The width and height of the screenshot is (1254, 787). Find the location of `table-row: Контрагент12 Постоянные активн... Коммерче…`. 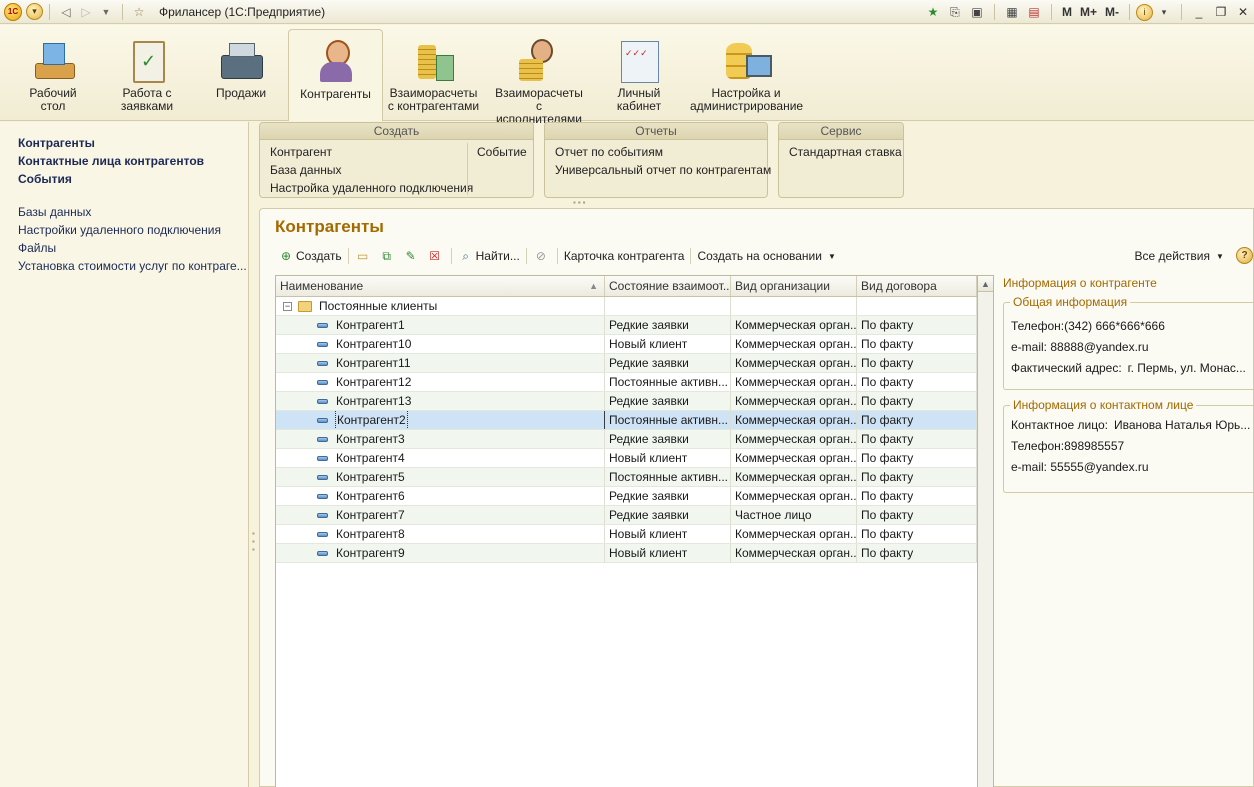

table-row: Контрагент12 Постоянные активн... Коммерче… is located at coordinates (626, 382).